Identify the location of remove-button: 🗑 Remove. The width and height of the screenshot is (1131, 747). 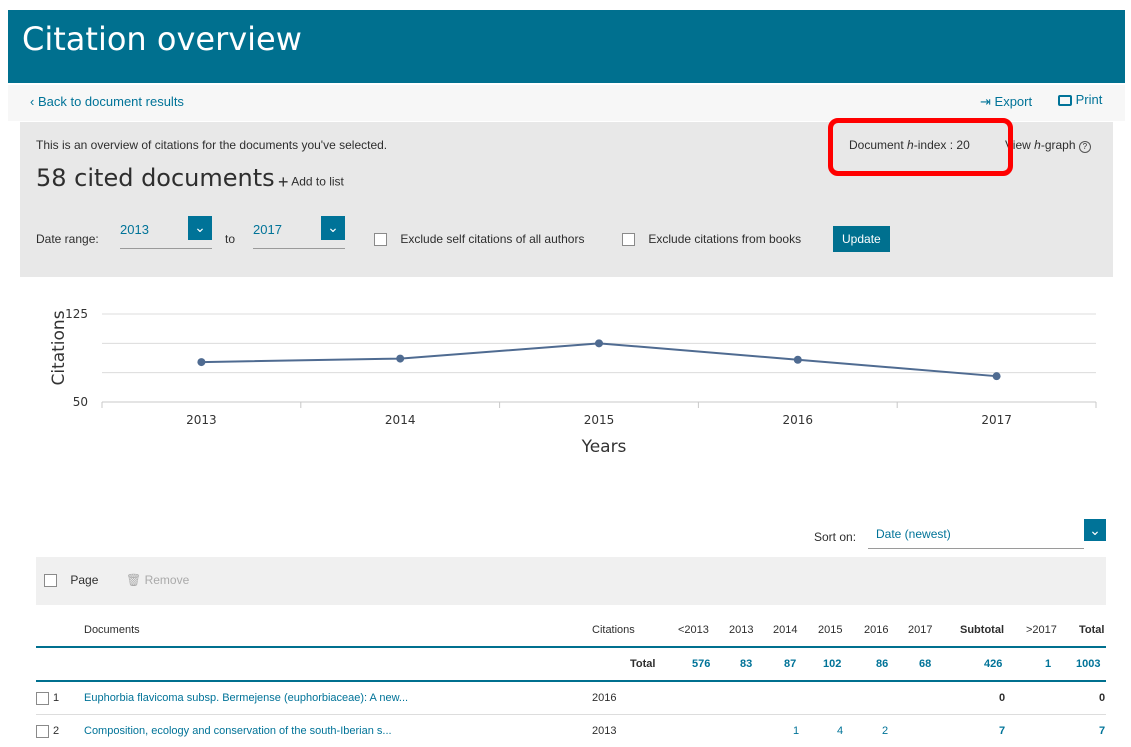
(157, 580).